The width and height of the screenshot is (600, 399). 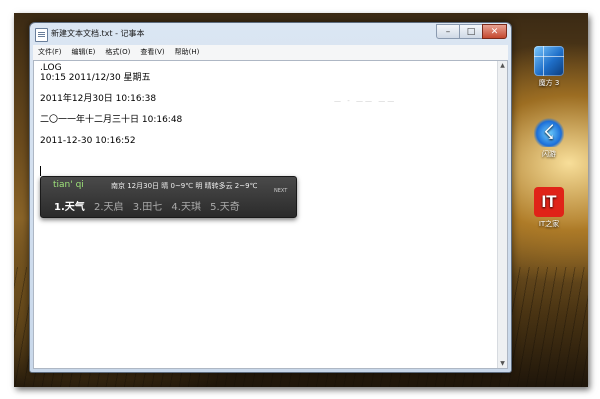 I want to click on ime-next-button: NEXT, so click(x=280, y=191).